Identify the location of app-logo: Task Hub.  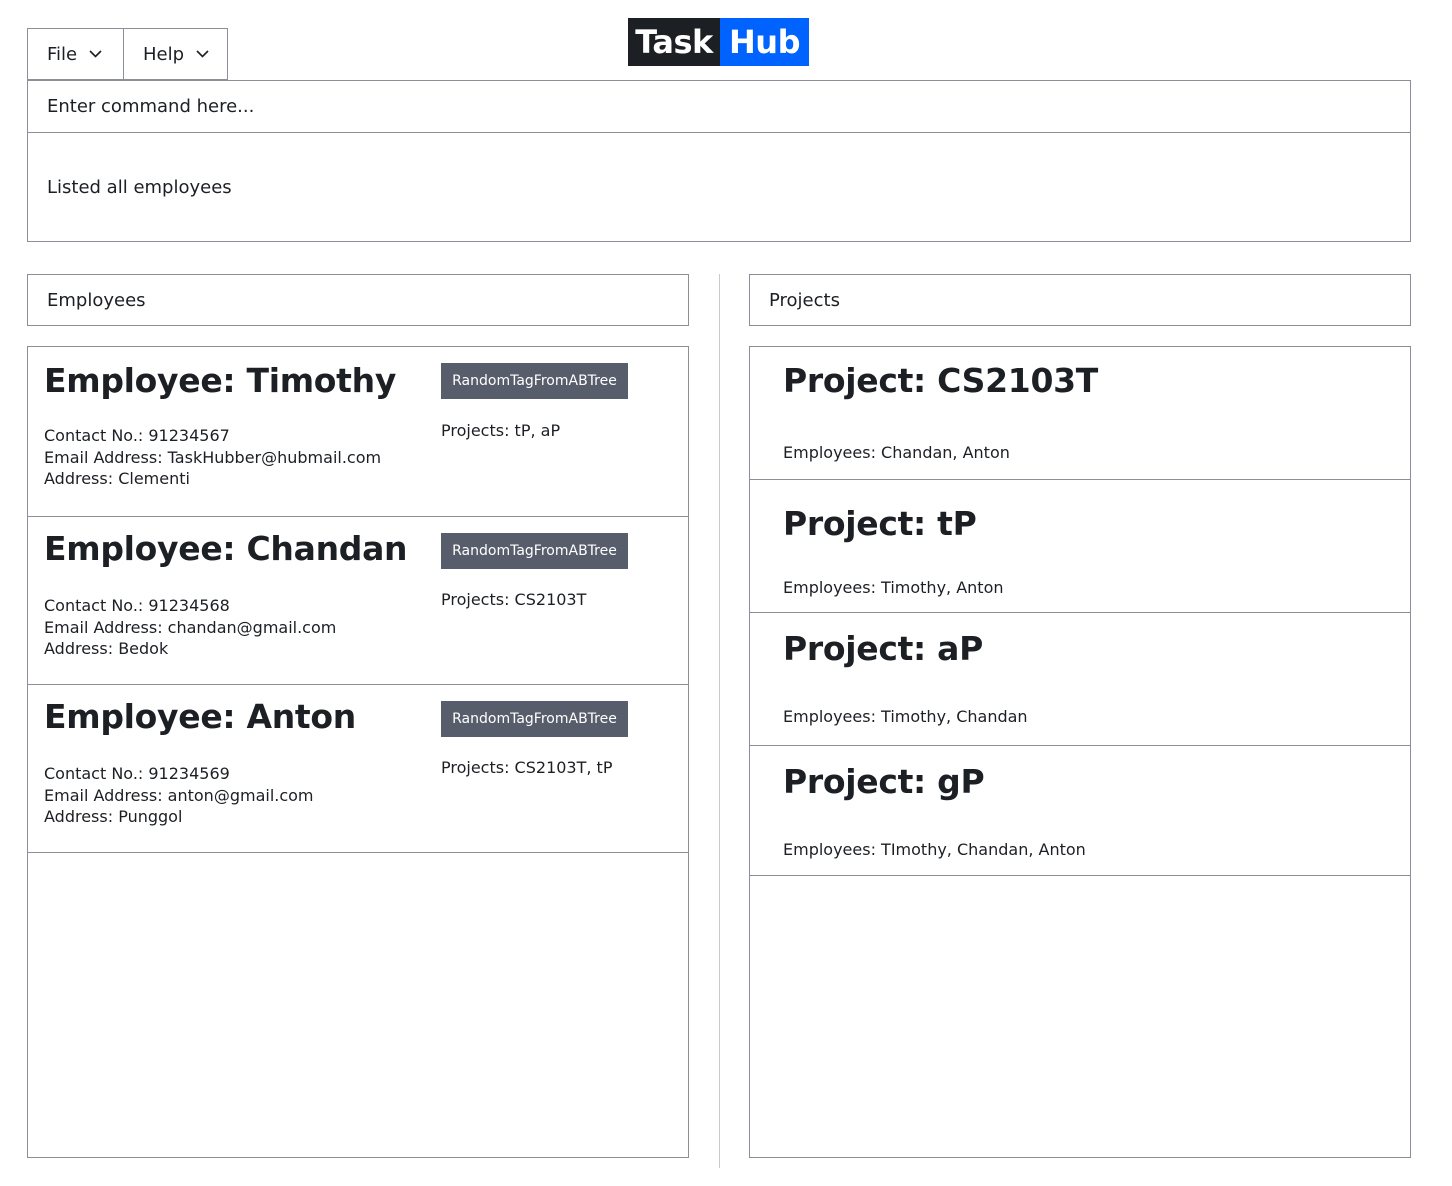
(718, 42).